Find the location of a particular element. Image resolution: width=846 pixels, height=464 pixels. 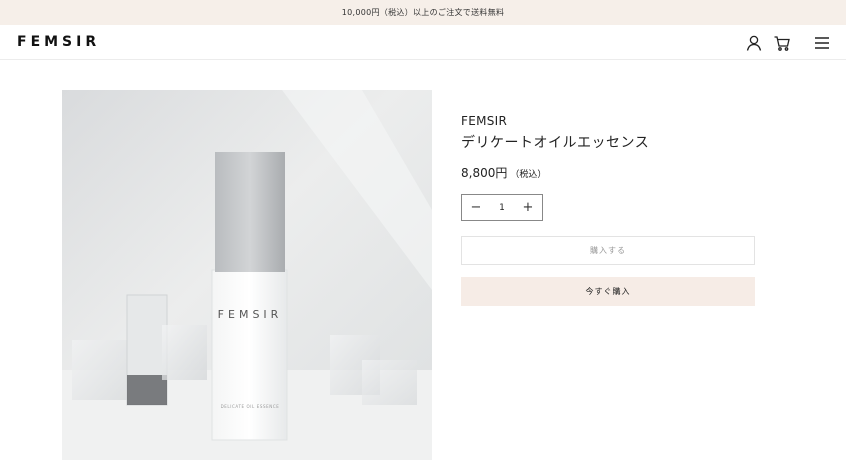

add-to-cart-button: 購入する is located at coordinates (608, 250).